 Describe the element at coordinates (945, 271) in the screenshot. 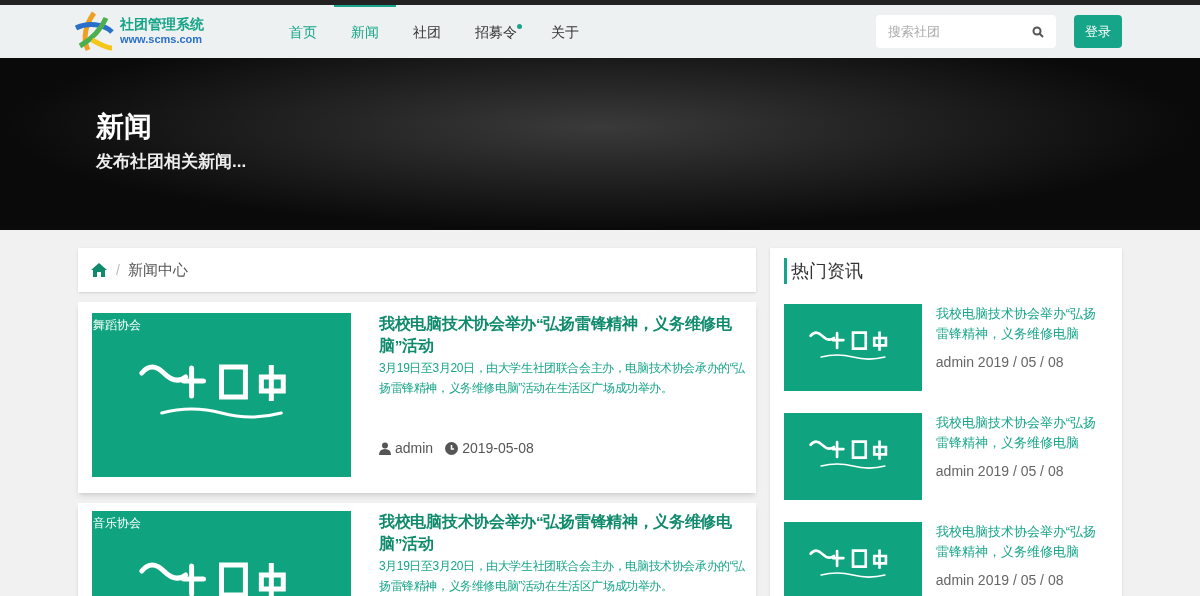

I see `panel-title: 热门资讯` at that location.